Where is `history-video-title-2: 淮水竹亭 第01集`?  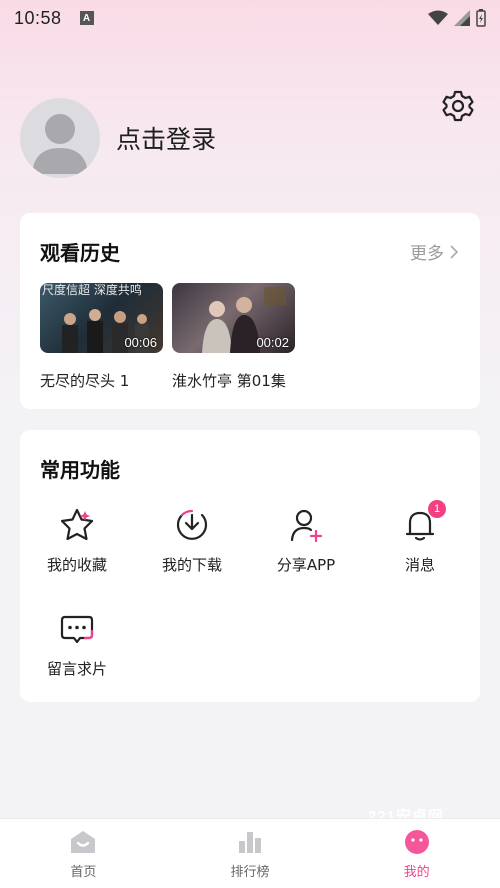 history-video-title-2: 淮水竹亭 第01集 is located at coordinates (229, 380).